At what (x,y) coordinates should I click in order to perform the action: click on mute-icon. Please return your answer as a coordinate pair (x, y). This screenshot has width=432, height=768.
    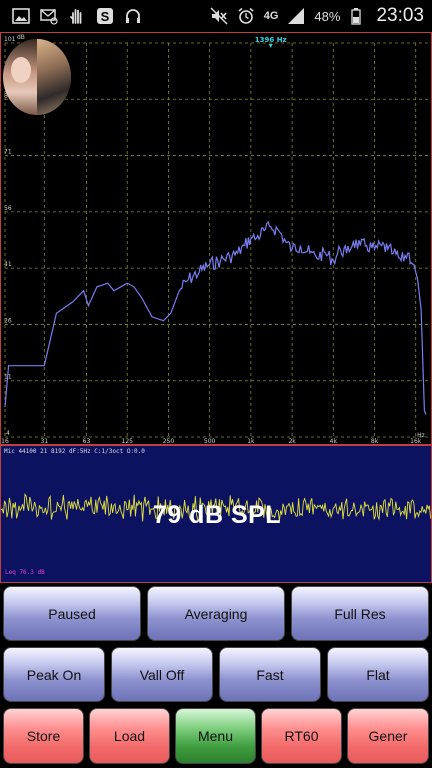
    Looking at the image, I should click on (219, 16).